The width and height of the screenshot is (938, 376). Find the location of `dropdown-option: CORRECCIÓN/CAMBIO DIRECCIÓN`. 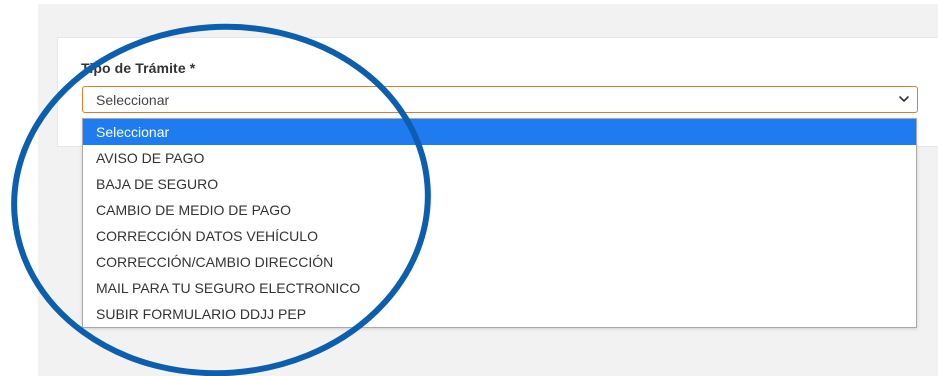

dropdown-option: CORRECCIÓN/CAMBIO DIRECCIÓN is located at coordinates (499, 262).